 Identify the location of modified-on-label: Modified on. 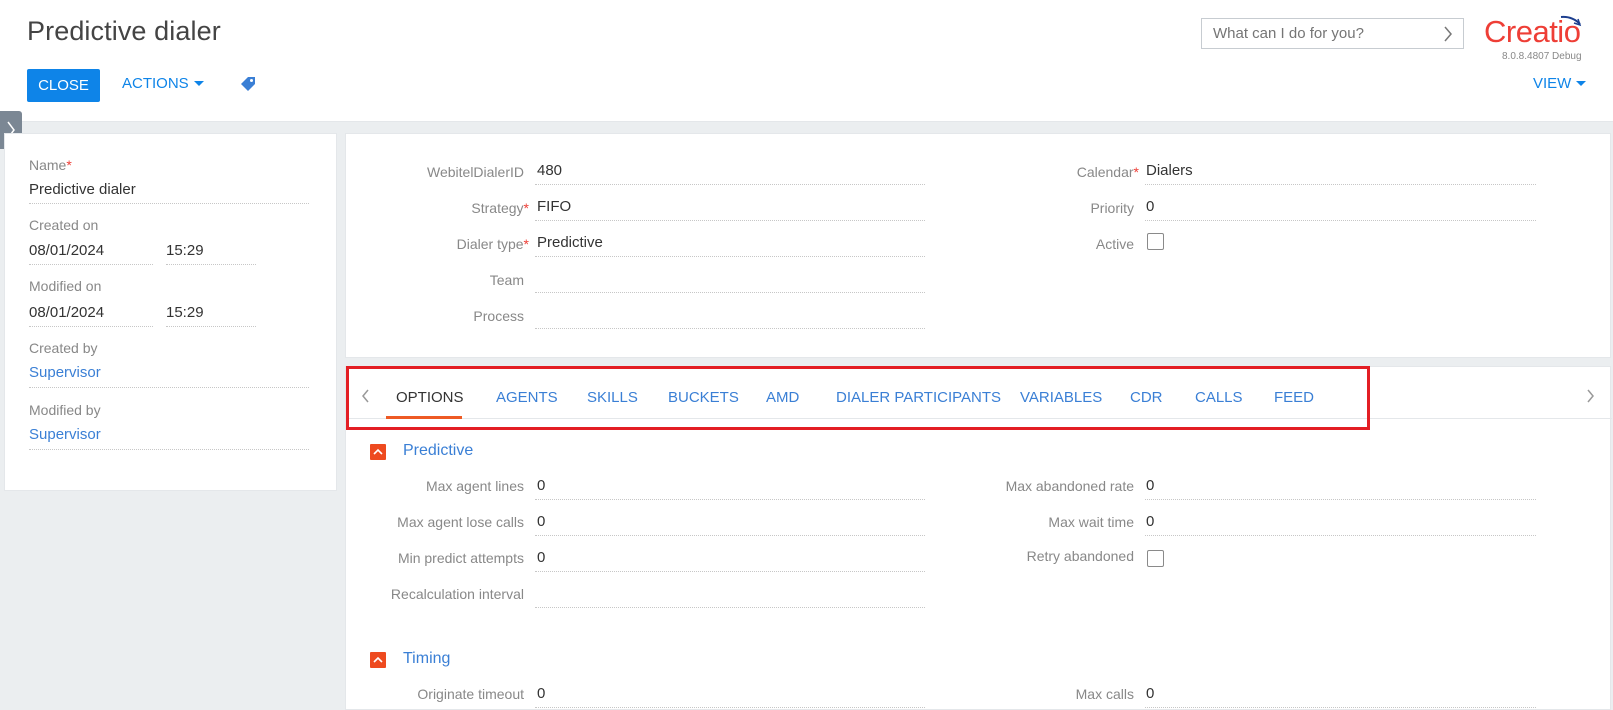
(65, 286).